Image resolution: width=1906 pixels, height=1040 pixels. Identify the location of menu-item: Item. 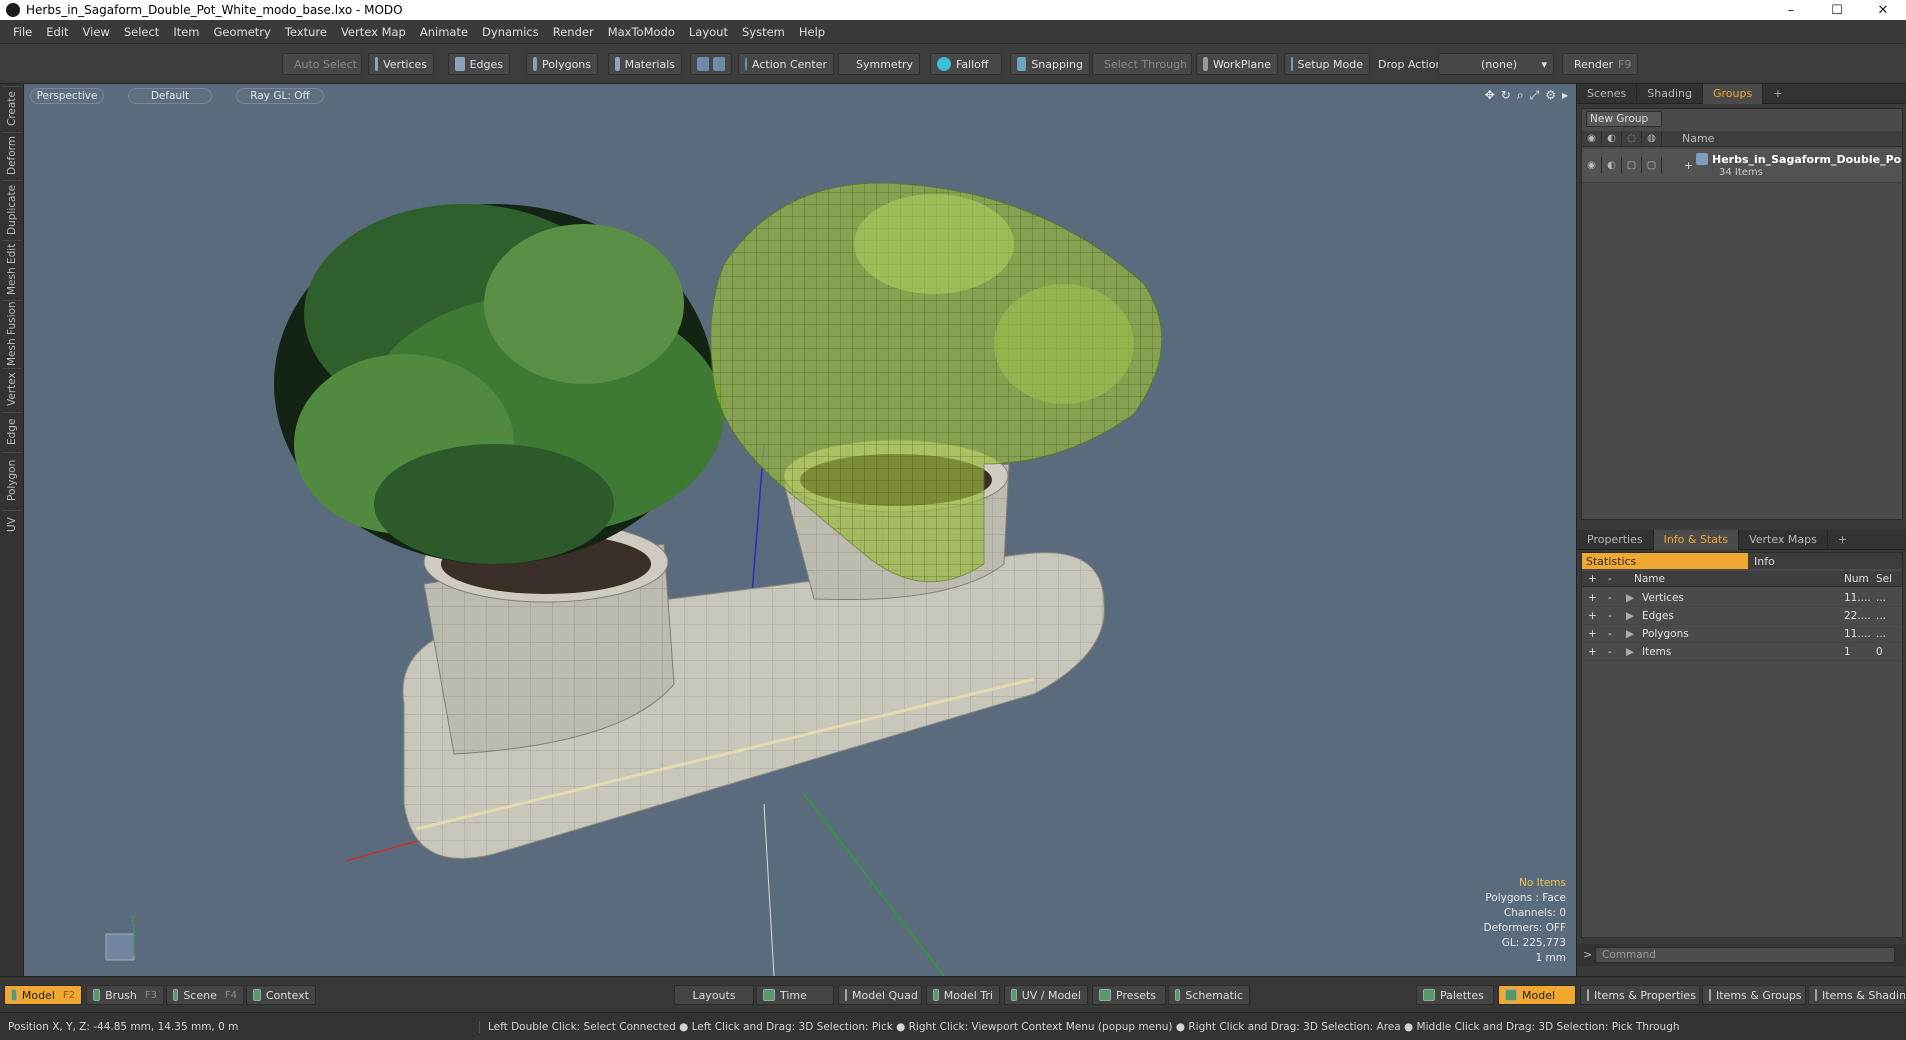
(186, 32).